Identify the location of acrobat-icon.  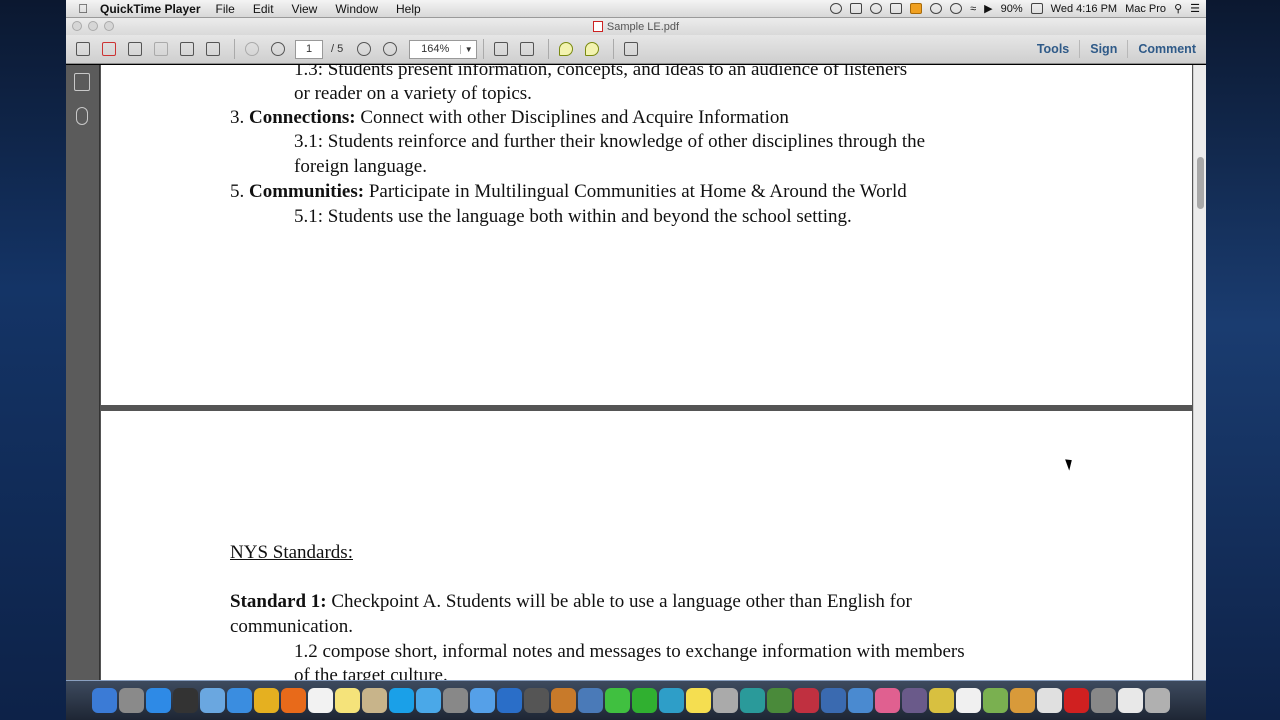
(1076, 700).